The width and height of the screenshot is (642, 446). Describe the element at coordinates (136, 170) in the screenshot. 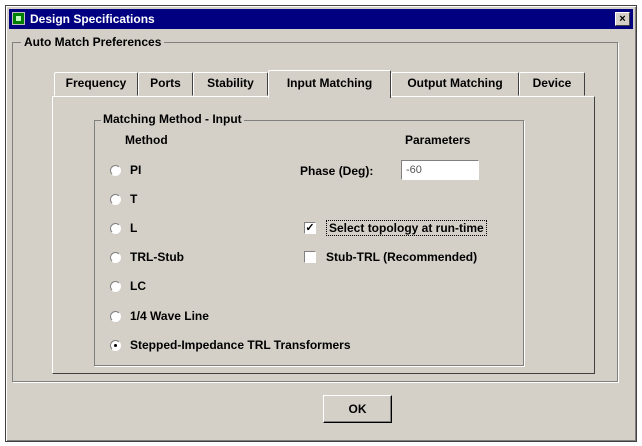

I see `method-label: PI` at that location.